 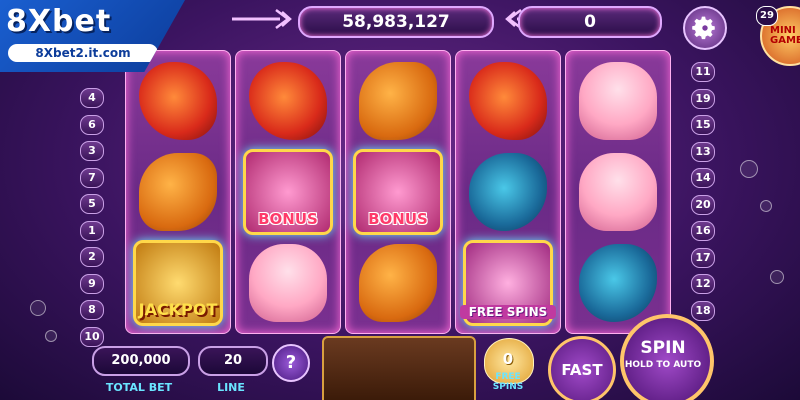 I want to click on reel-cell: FREE SPINS, so click(x=508, y=283).